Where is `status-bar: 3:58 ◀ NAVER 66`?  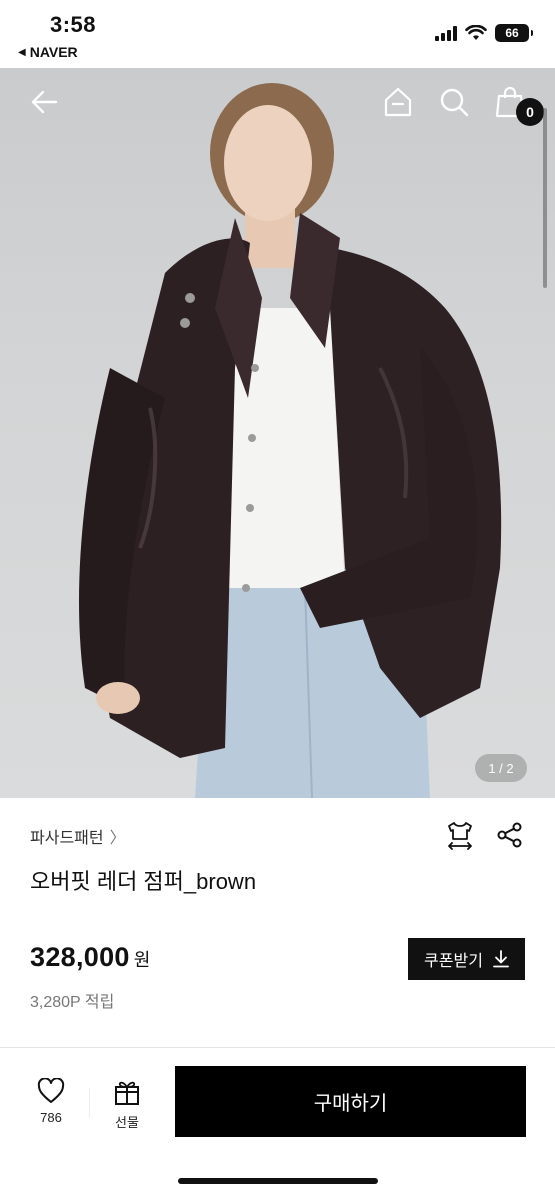
status-bar: 3:58 ◀ NAVER 66 is located at coordinates (277, 34).